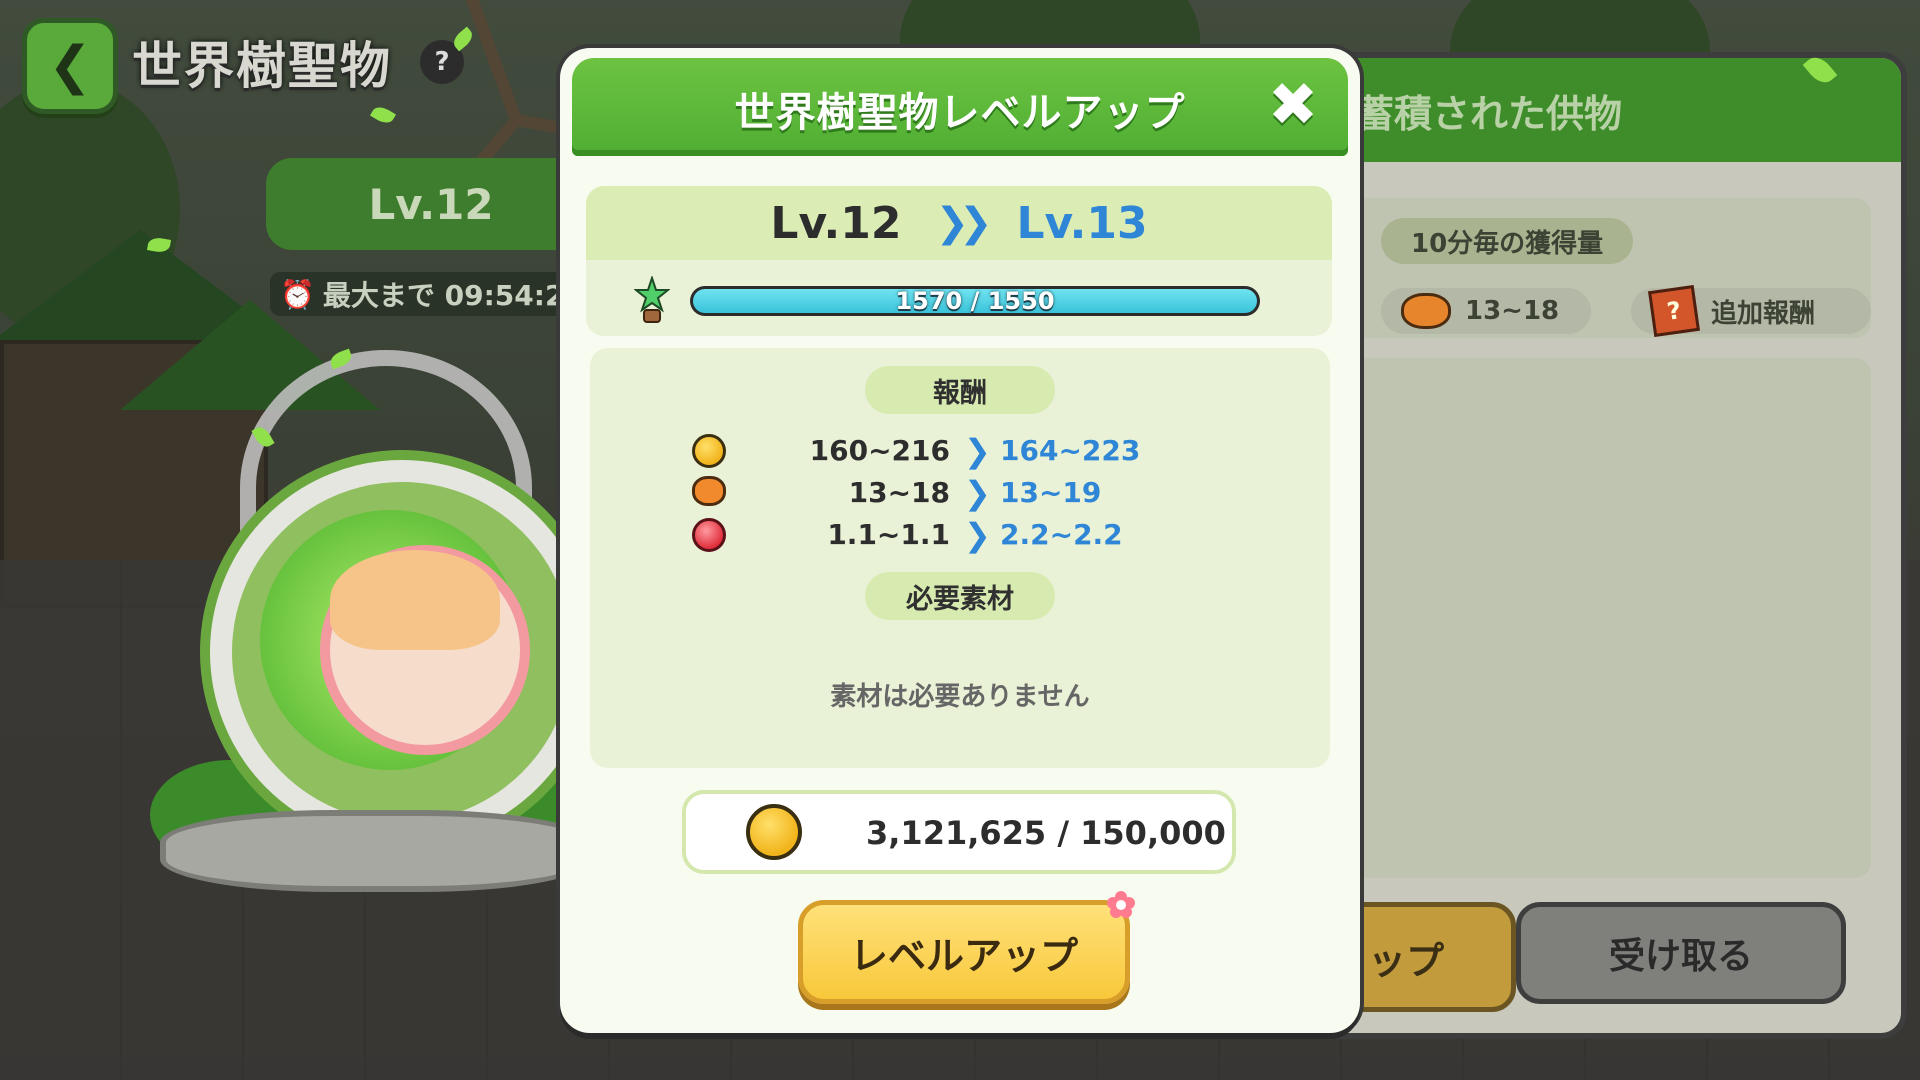  Describe the element at coordinates (888, 534) in the screenshot. I see `reward-from: 1.1~1.1` at that location.